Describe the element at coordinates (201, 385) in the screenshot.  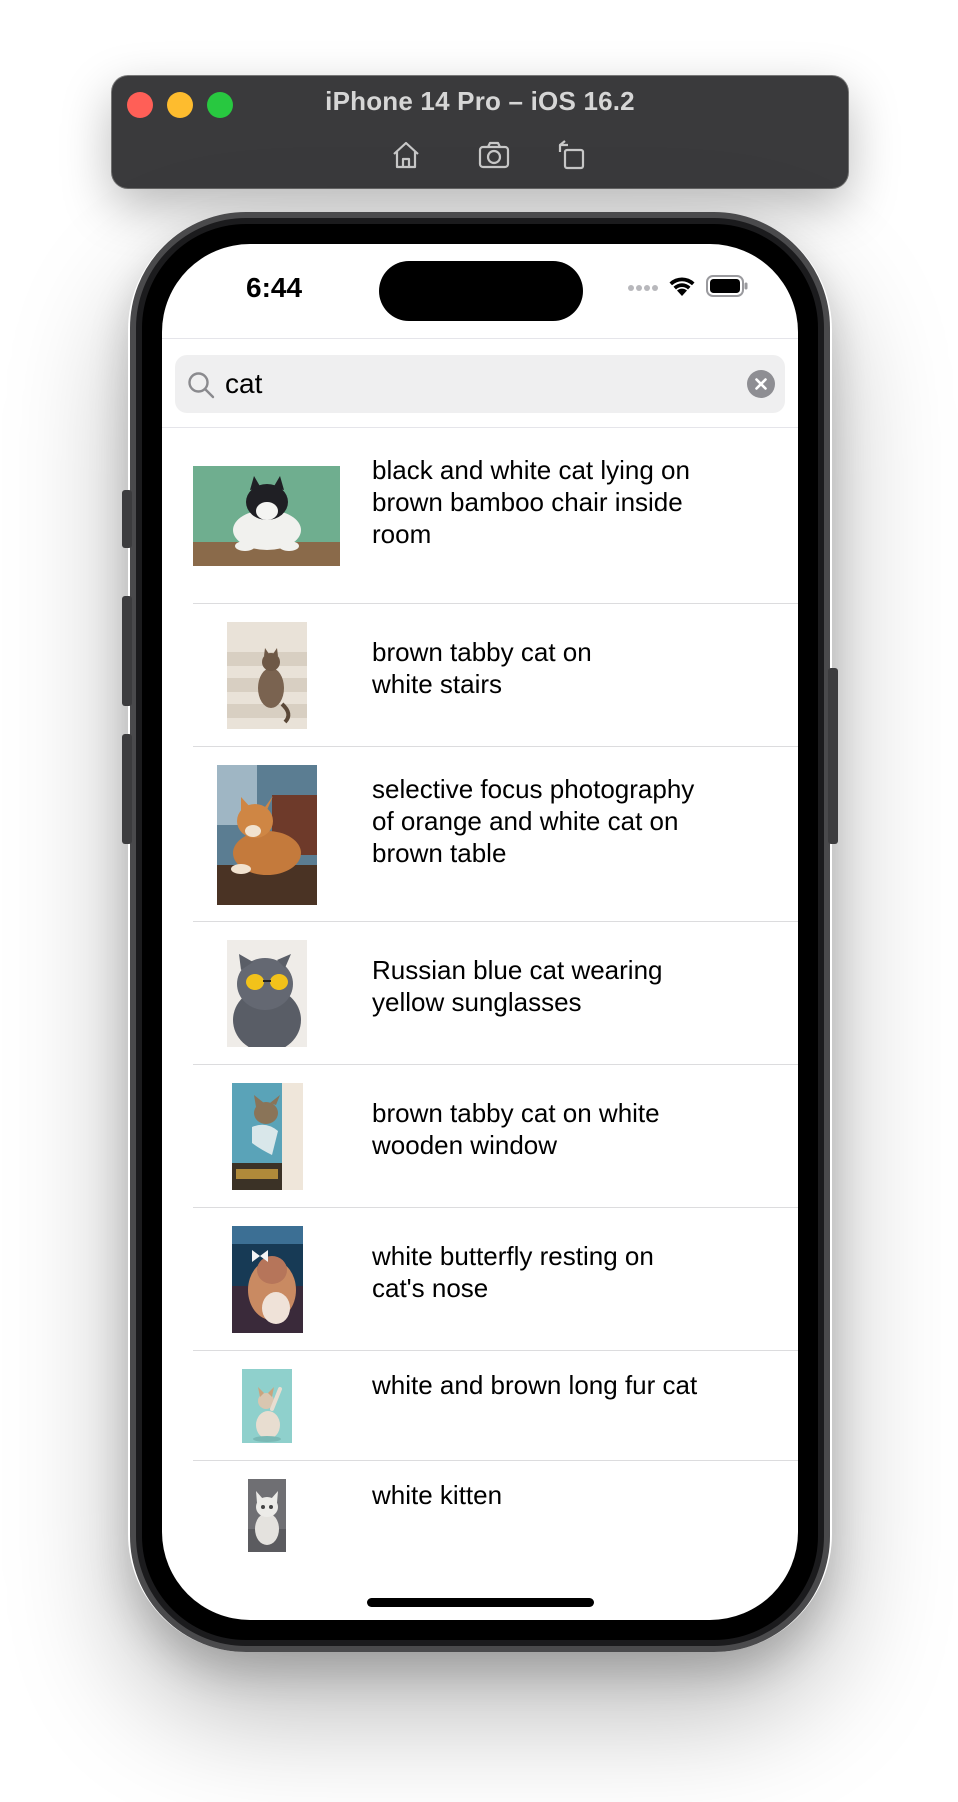
I see `search-icon` at that location.